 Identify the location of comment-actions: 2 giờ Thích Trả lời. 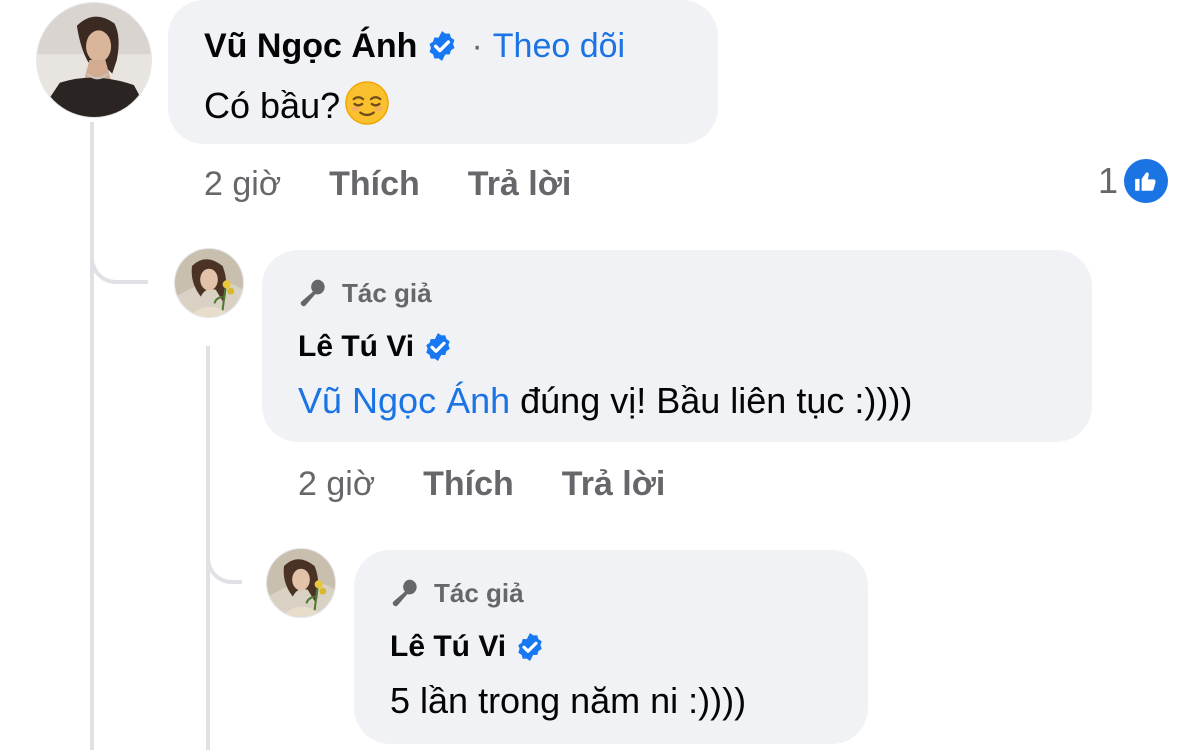
(387, 184).